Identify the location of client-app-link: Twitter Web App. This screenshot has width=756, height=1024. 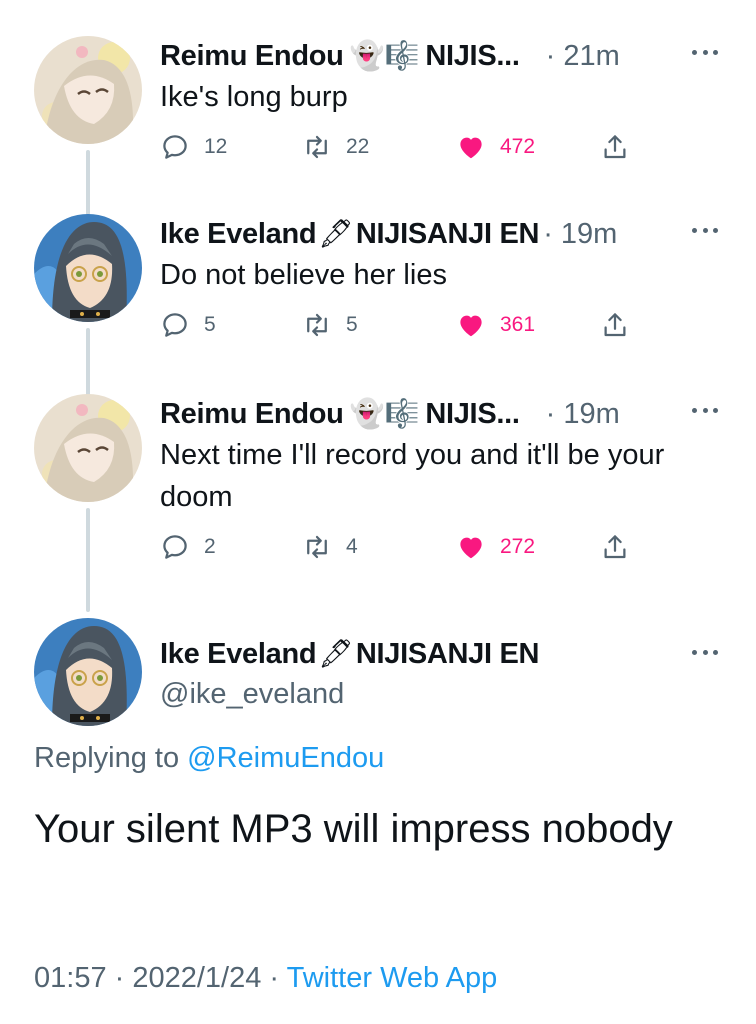
(392, 978).